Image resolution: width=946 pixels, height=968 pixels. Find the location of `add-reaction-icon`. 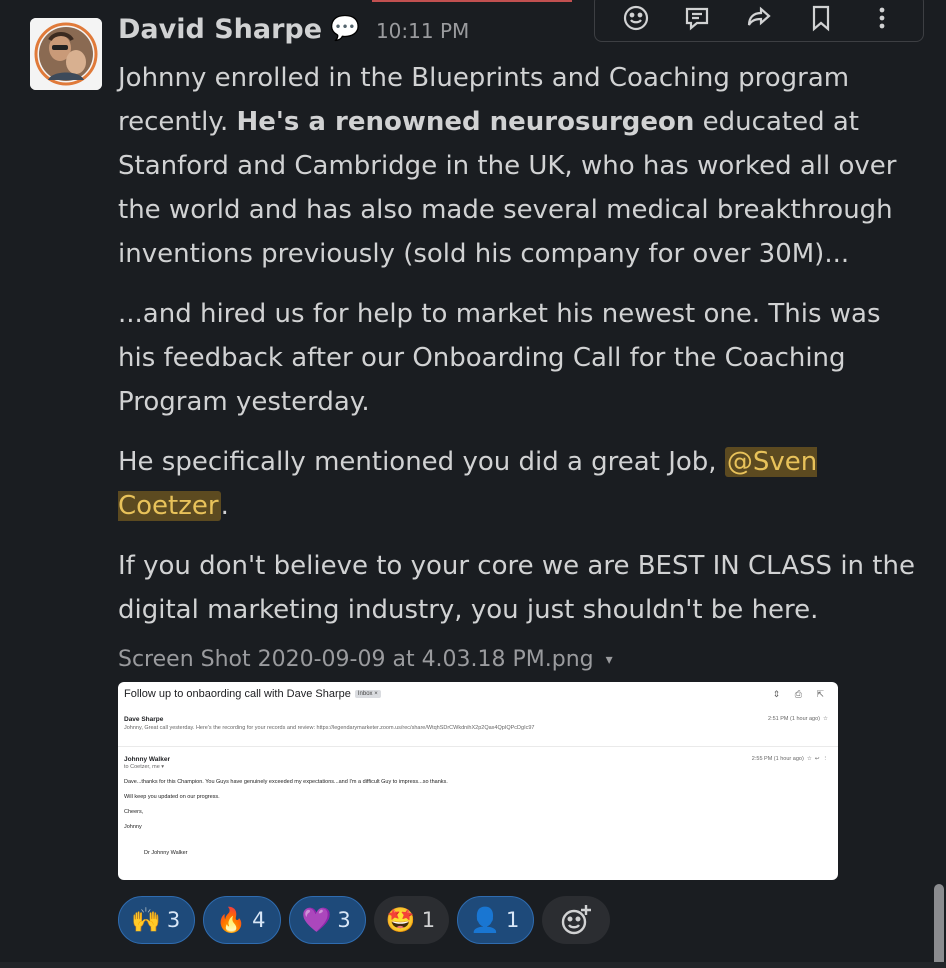

add-reaction-icon is located at coordinates (577, 920).